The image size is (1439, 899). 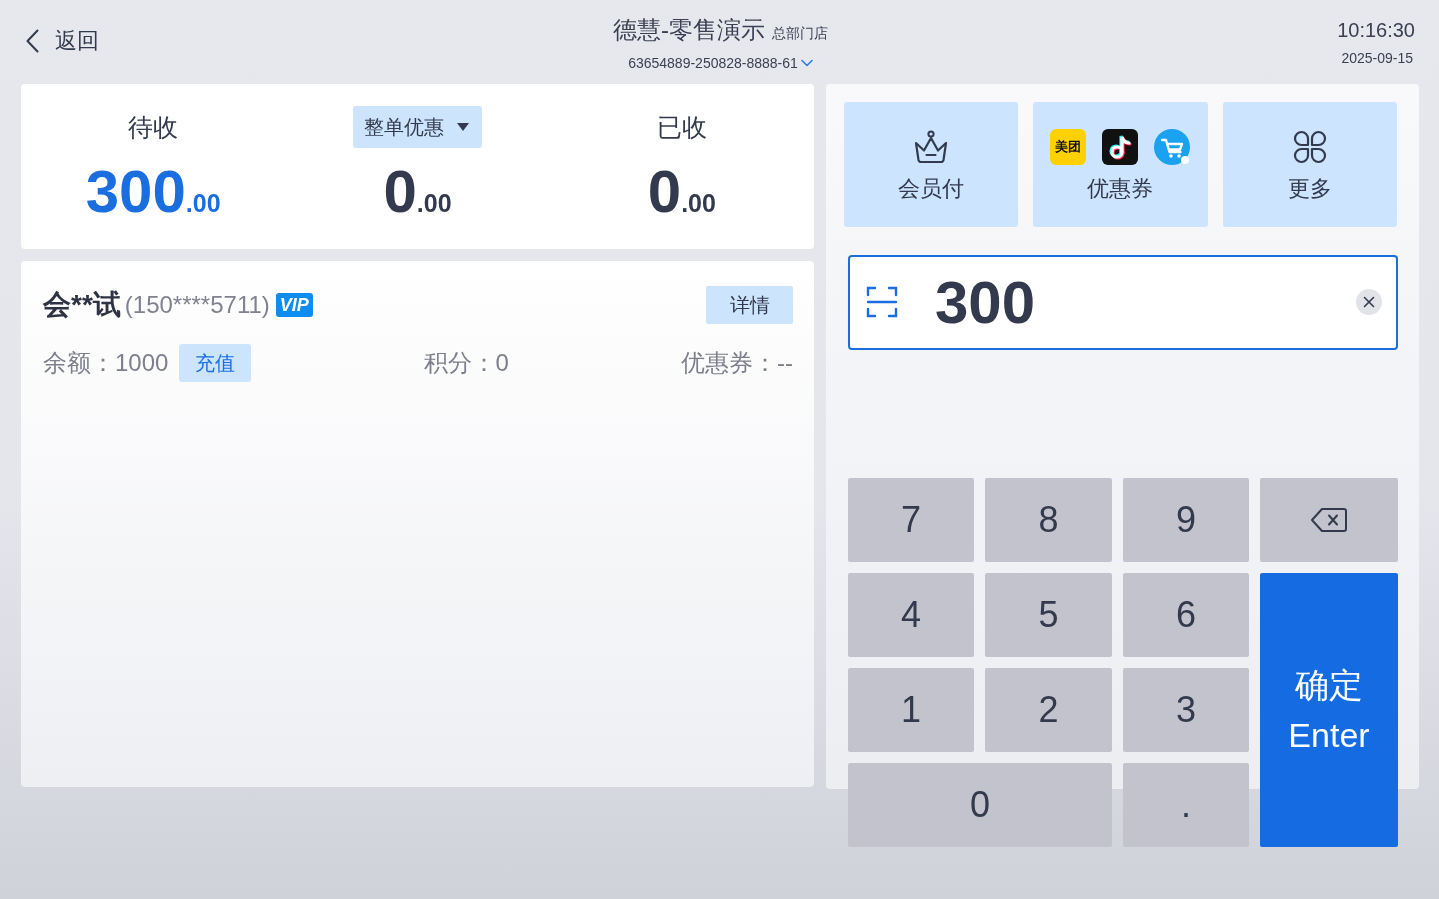 I want to click on clock-time: 10:16:30, so click(x=1376, y=30).